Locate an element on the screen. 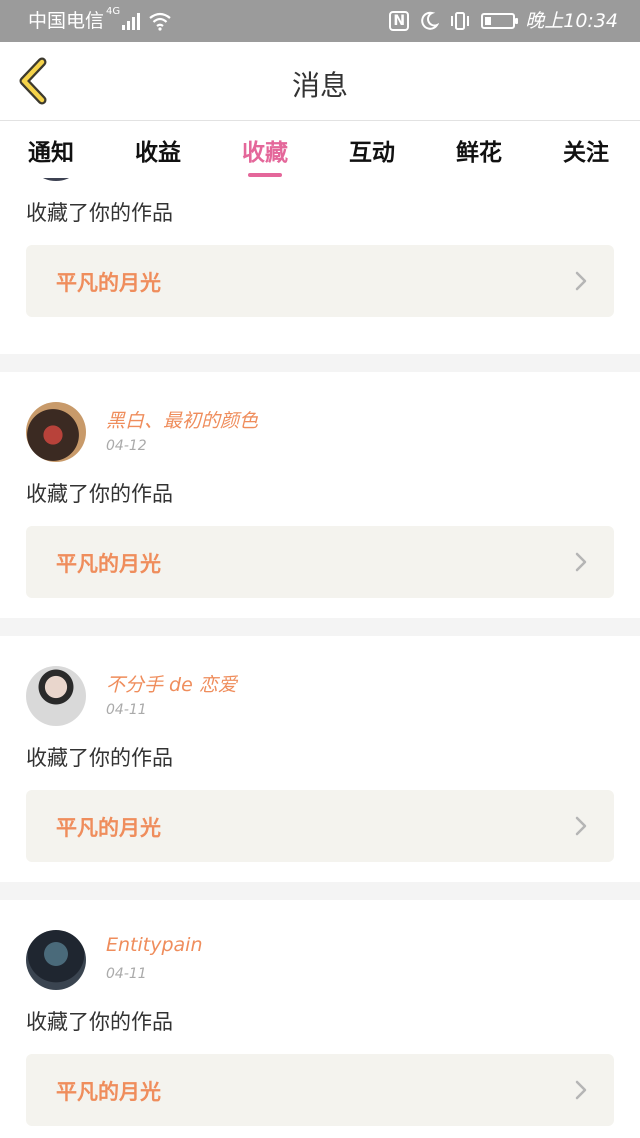 The image size is (640, 1138). vibrate-icon is located at coordinates (460, 21).